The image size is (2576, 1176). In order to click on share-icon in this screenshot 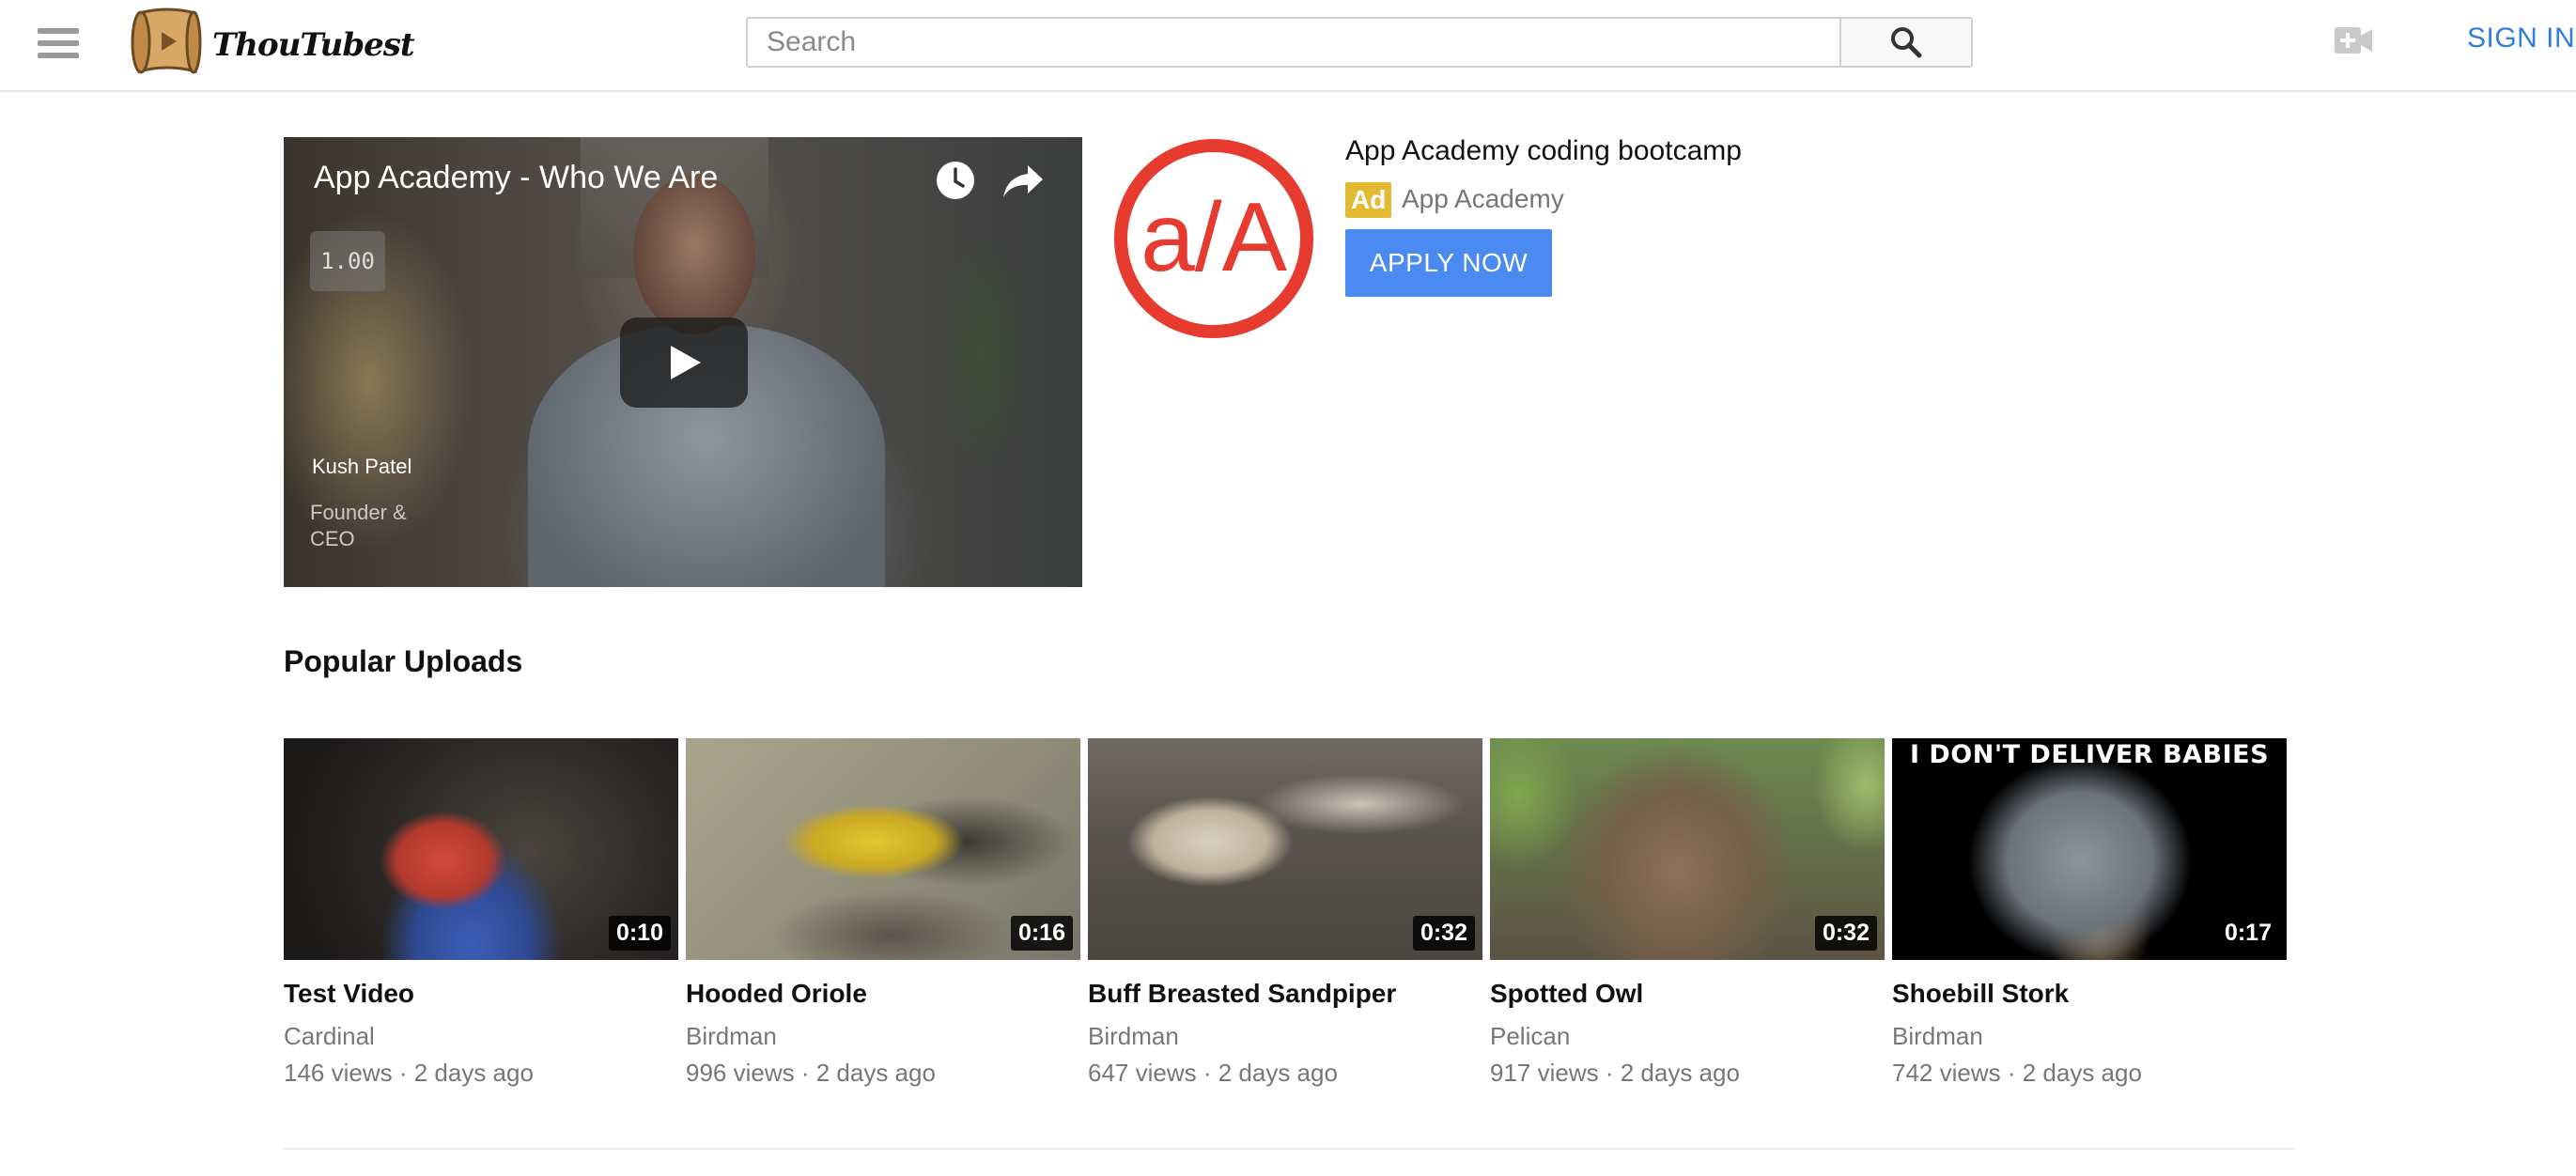, I will do `click(1023, 181)`.